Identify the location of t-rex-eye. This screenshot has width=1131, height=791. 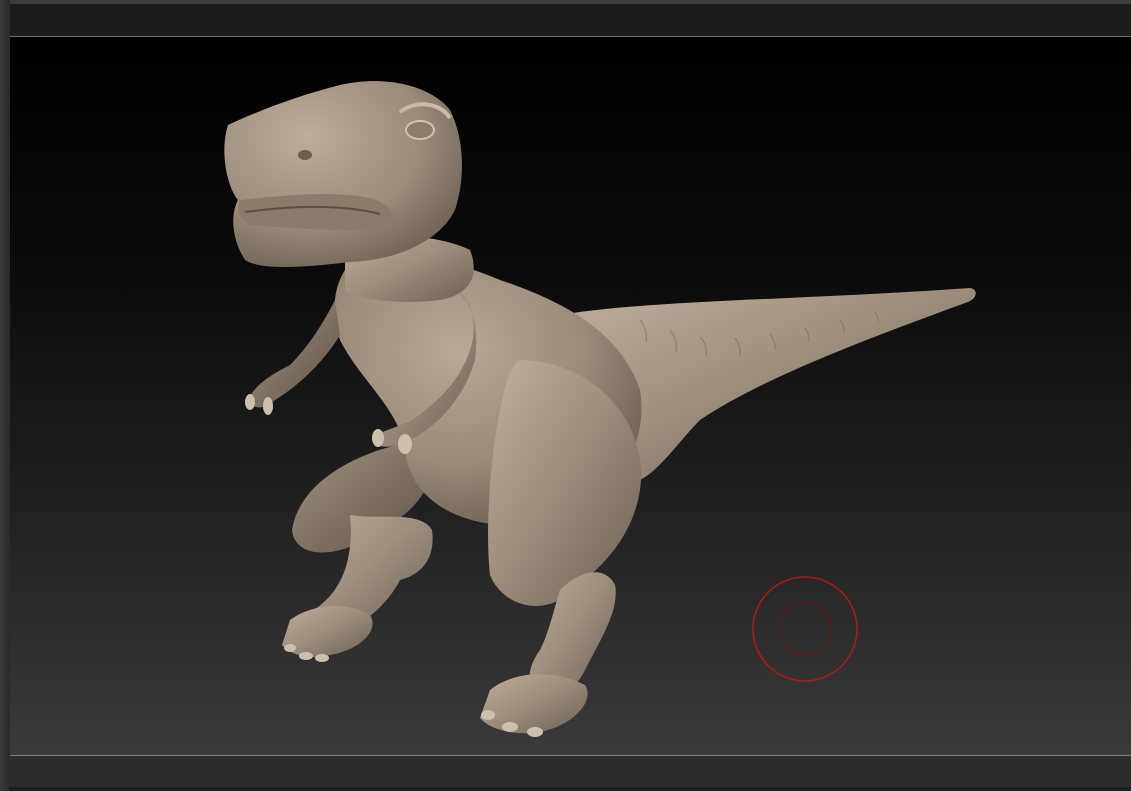
(420, 130).